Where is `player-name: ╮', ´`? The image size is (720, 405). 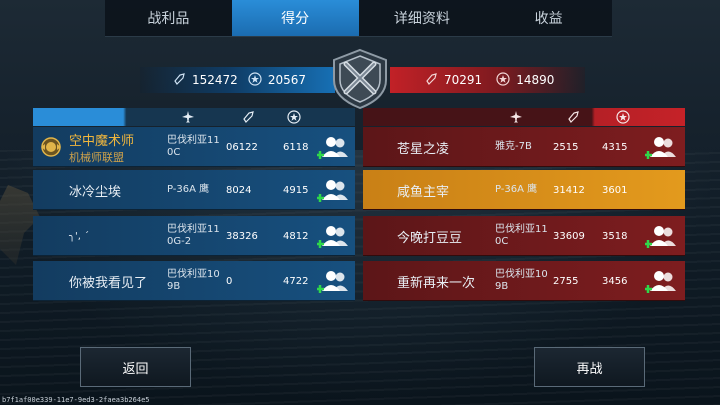
player-name: ╮', ´ is located at coordinates (79, 236).